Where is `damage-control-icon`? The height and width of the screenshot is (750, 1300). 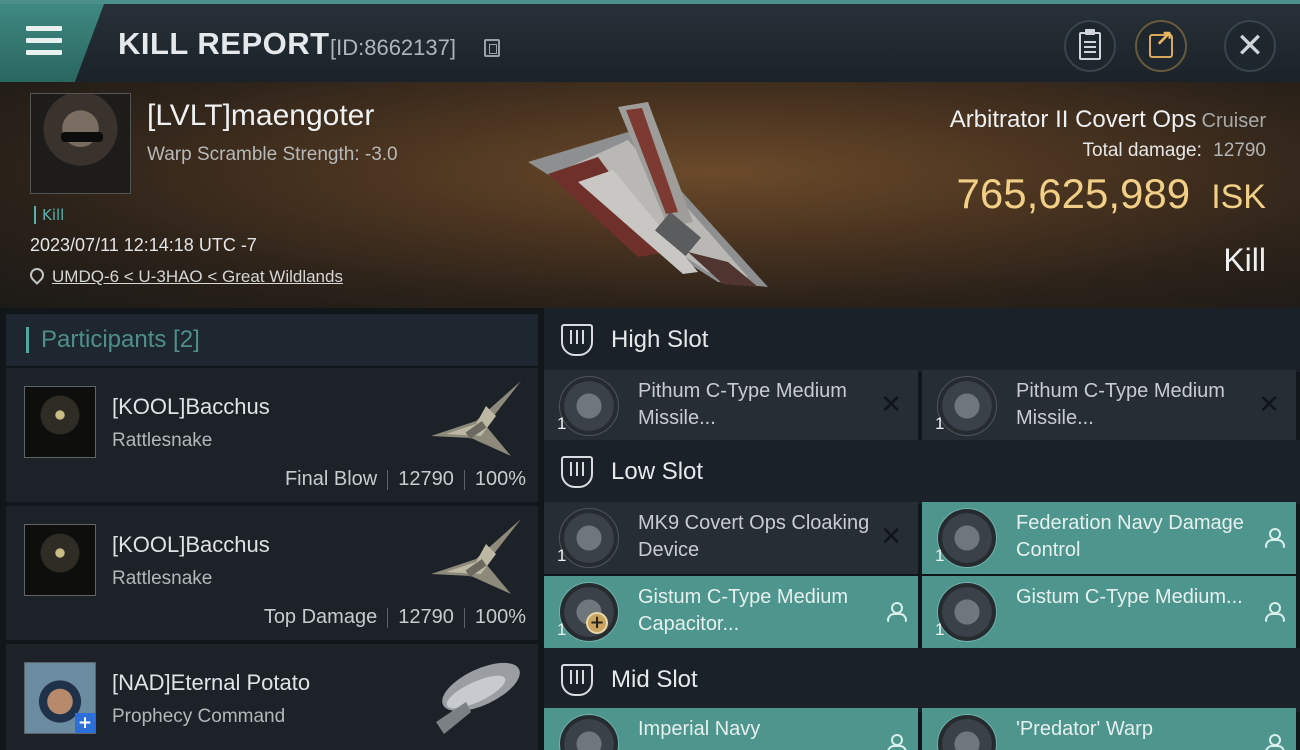 damage-control-icon is located at coordinates (967, 538).